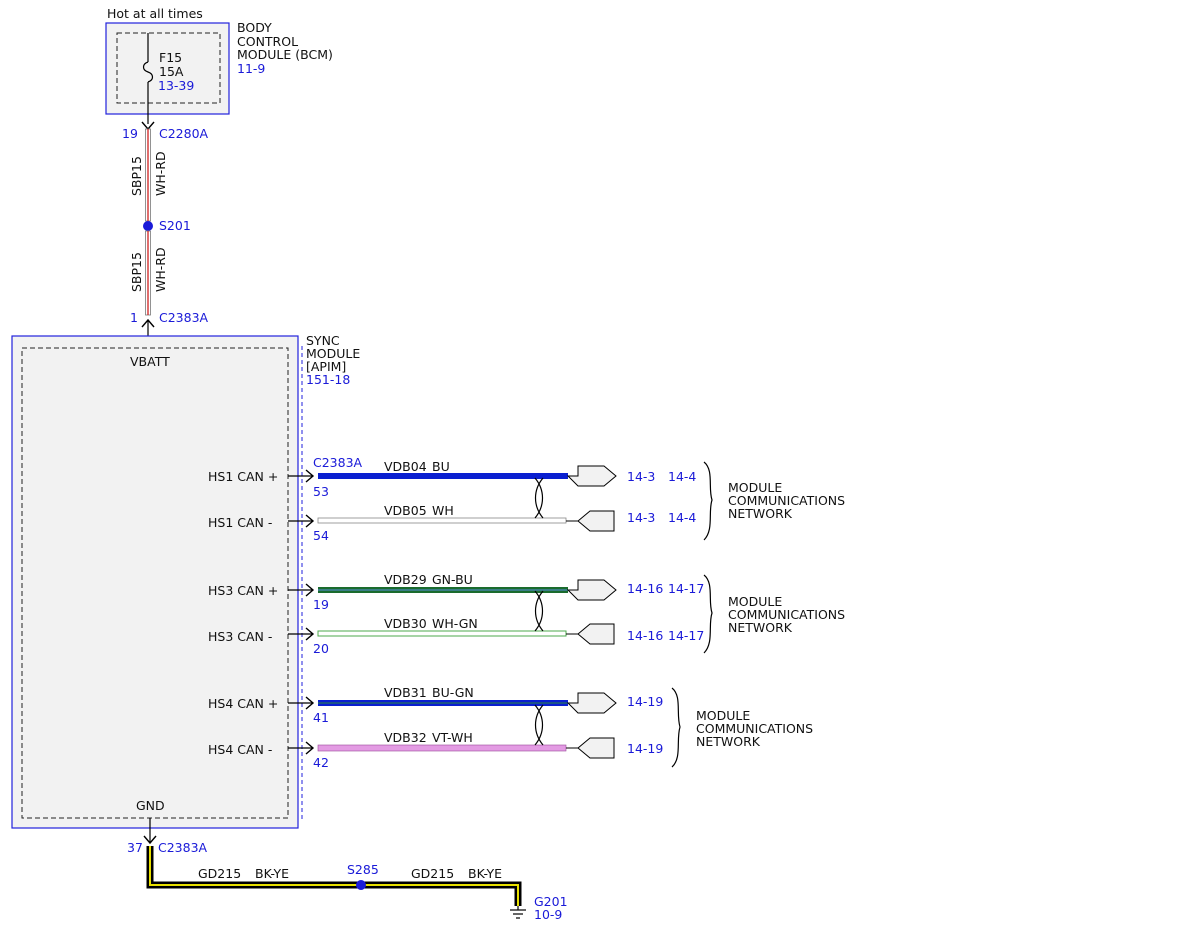 This screenshot has width=1200, height=927. I want to click on hs1-minus-arrow-in, so click(590, 521).